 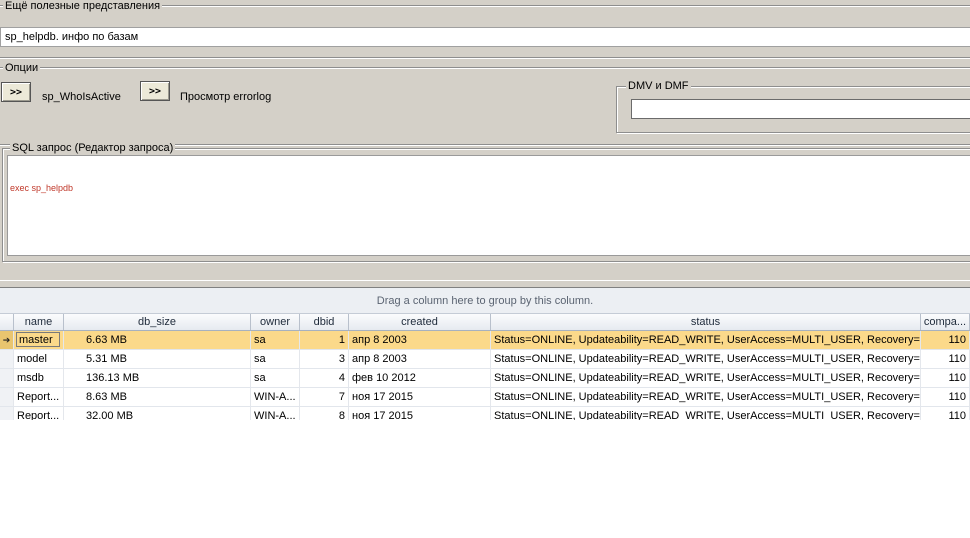 What do you see at coordinates (157, 413) in the screenshot?
I see `cell-db-size: 32.00 MB` at bounding box center [157, 413].